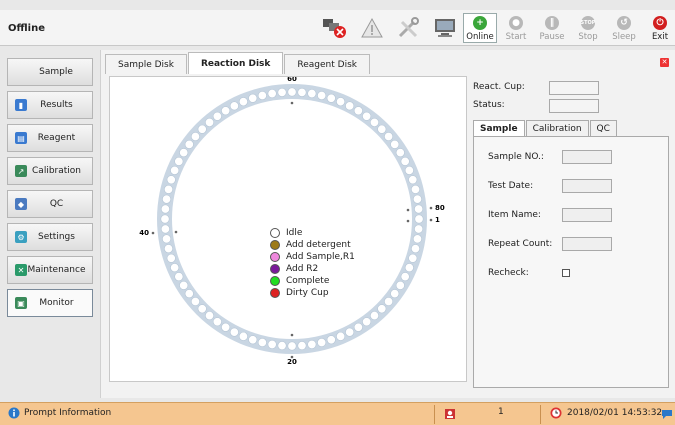 This screenshot has width=675, height=425. Describe the element at coordinates (50, 270) in the screenshot. I see `sidebar-item-maintenance: ✕ Maintenance` at that location.